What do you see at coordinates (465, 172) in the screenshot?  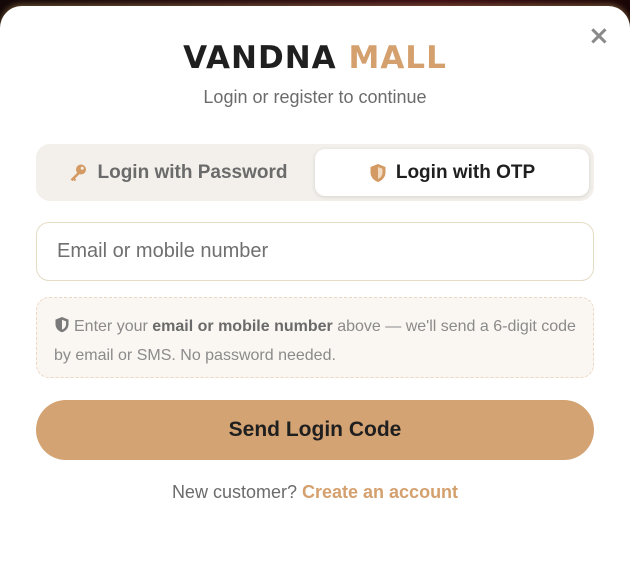 I see `tab-label: Login with OTP` at bounding box center [465, 172].